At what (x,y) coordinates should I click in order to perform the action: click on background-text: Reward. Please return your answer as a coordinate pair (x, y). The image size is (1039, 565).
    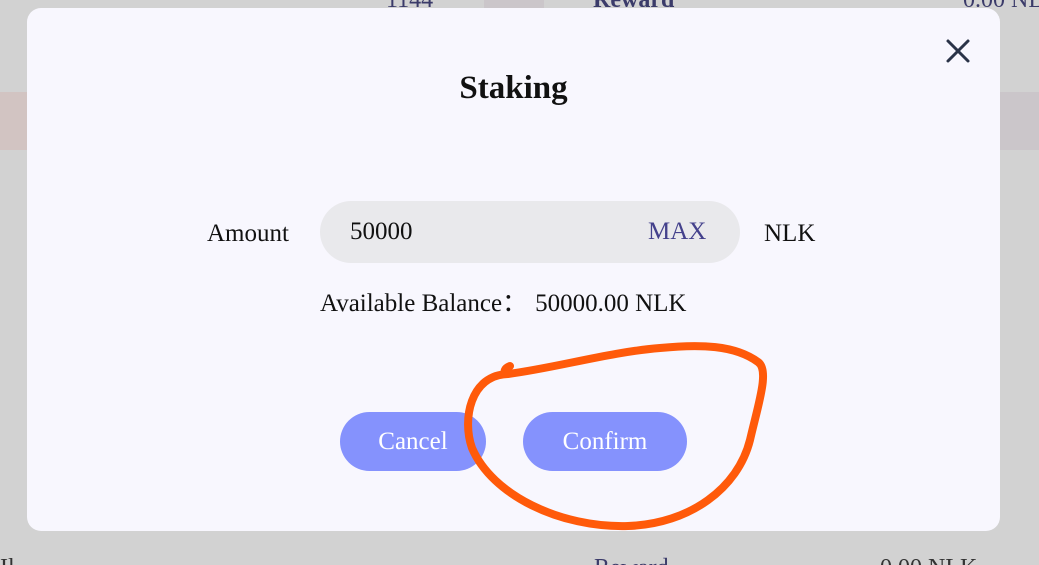
    Looking at the image, I should click on (631, 560).